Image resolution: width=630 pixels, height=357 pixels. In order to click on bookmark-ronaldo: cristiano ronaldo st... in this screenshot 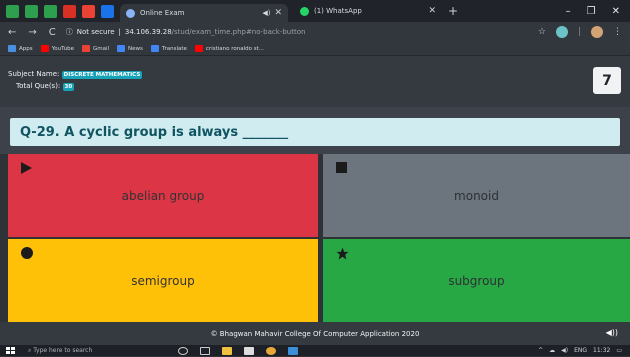, I will do `click(229, 48)`.